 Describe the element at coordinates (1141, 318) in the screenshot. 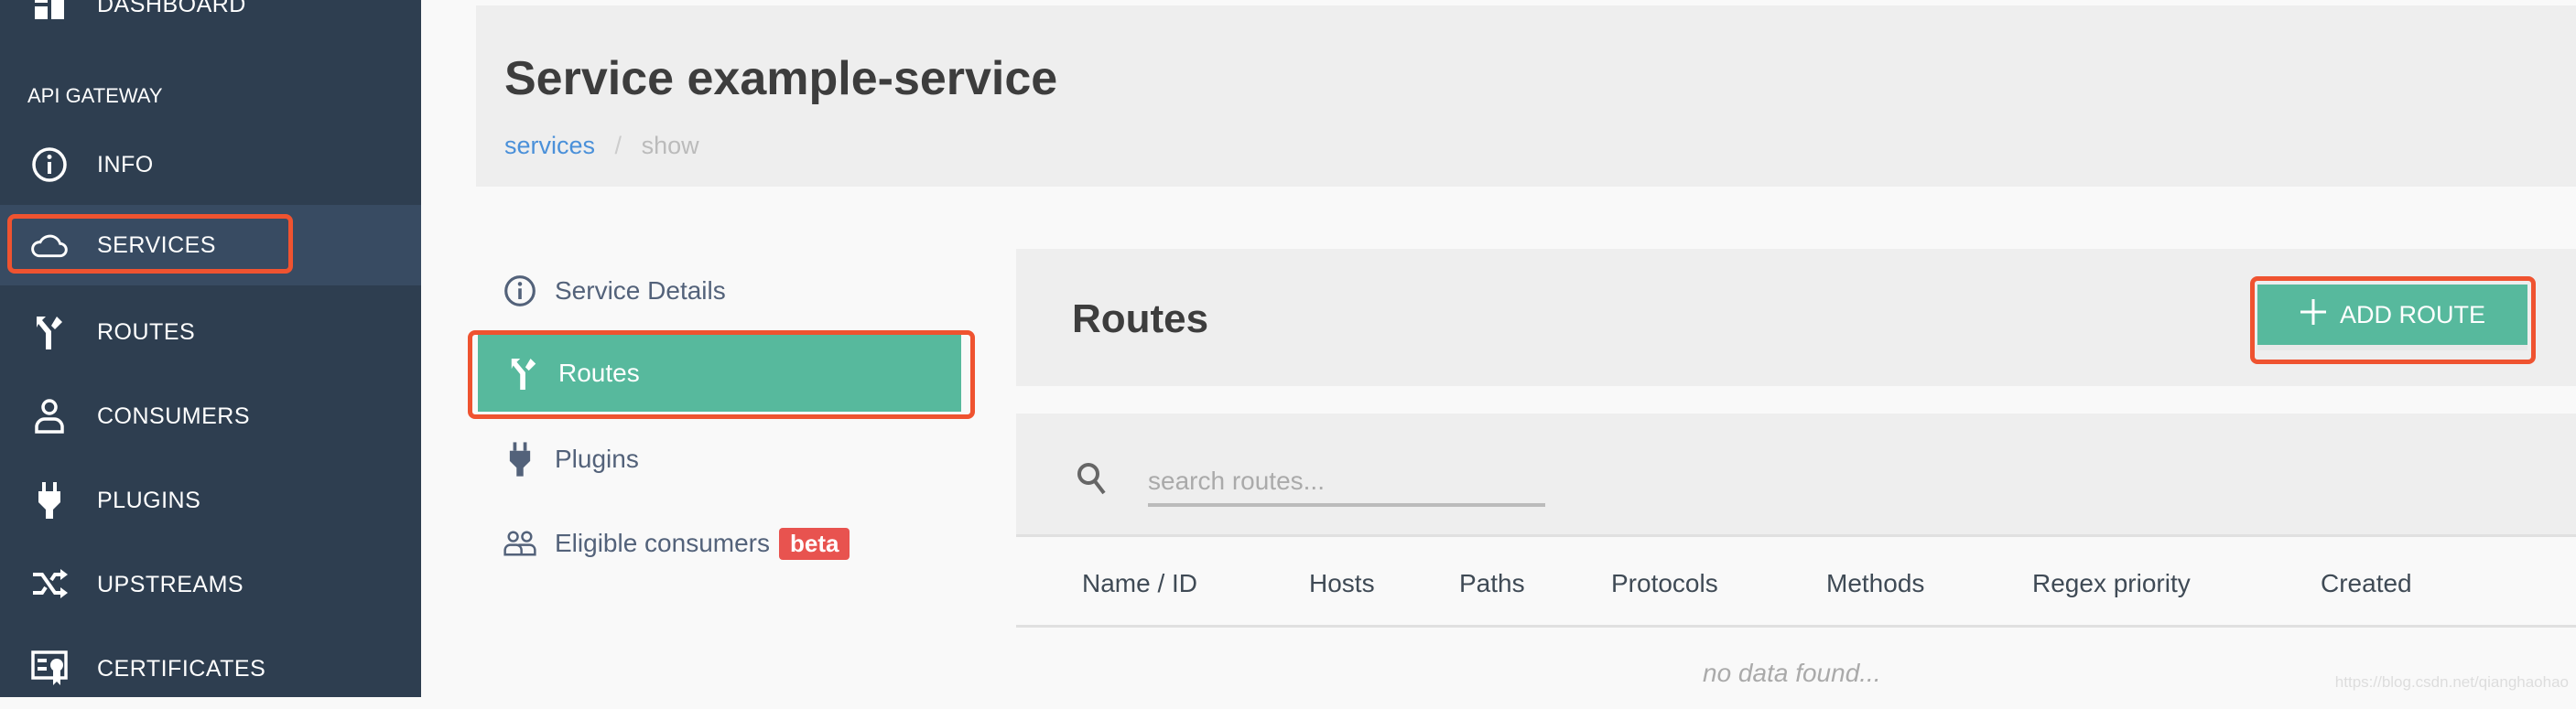

I see `routes-title: Routes` at that location.